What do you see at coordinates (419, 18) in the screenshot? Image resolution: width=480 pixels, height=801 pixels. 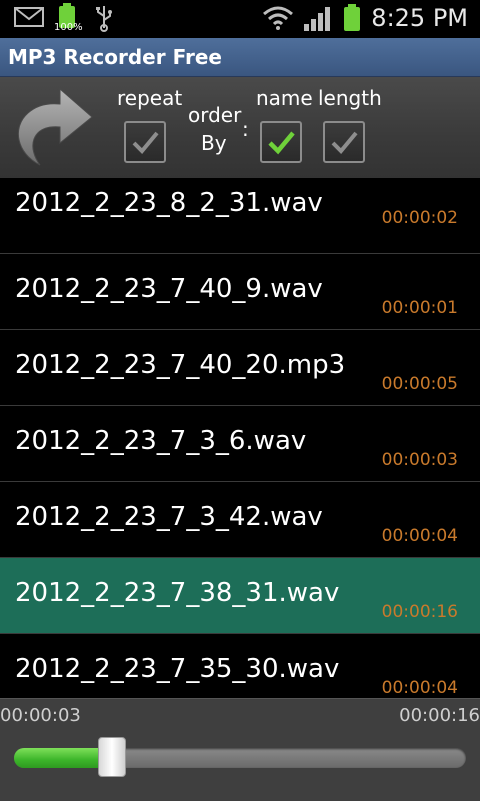 I see `clock: 8:25 PM` at bounding box center [419, 18].